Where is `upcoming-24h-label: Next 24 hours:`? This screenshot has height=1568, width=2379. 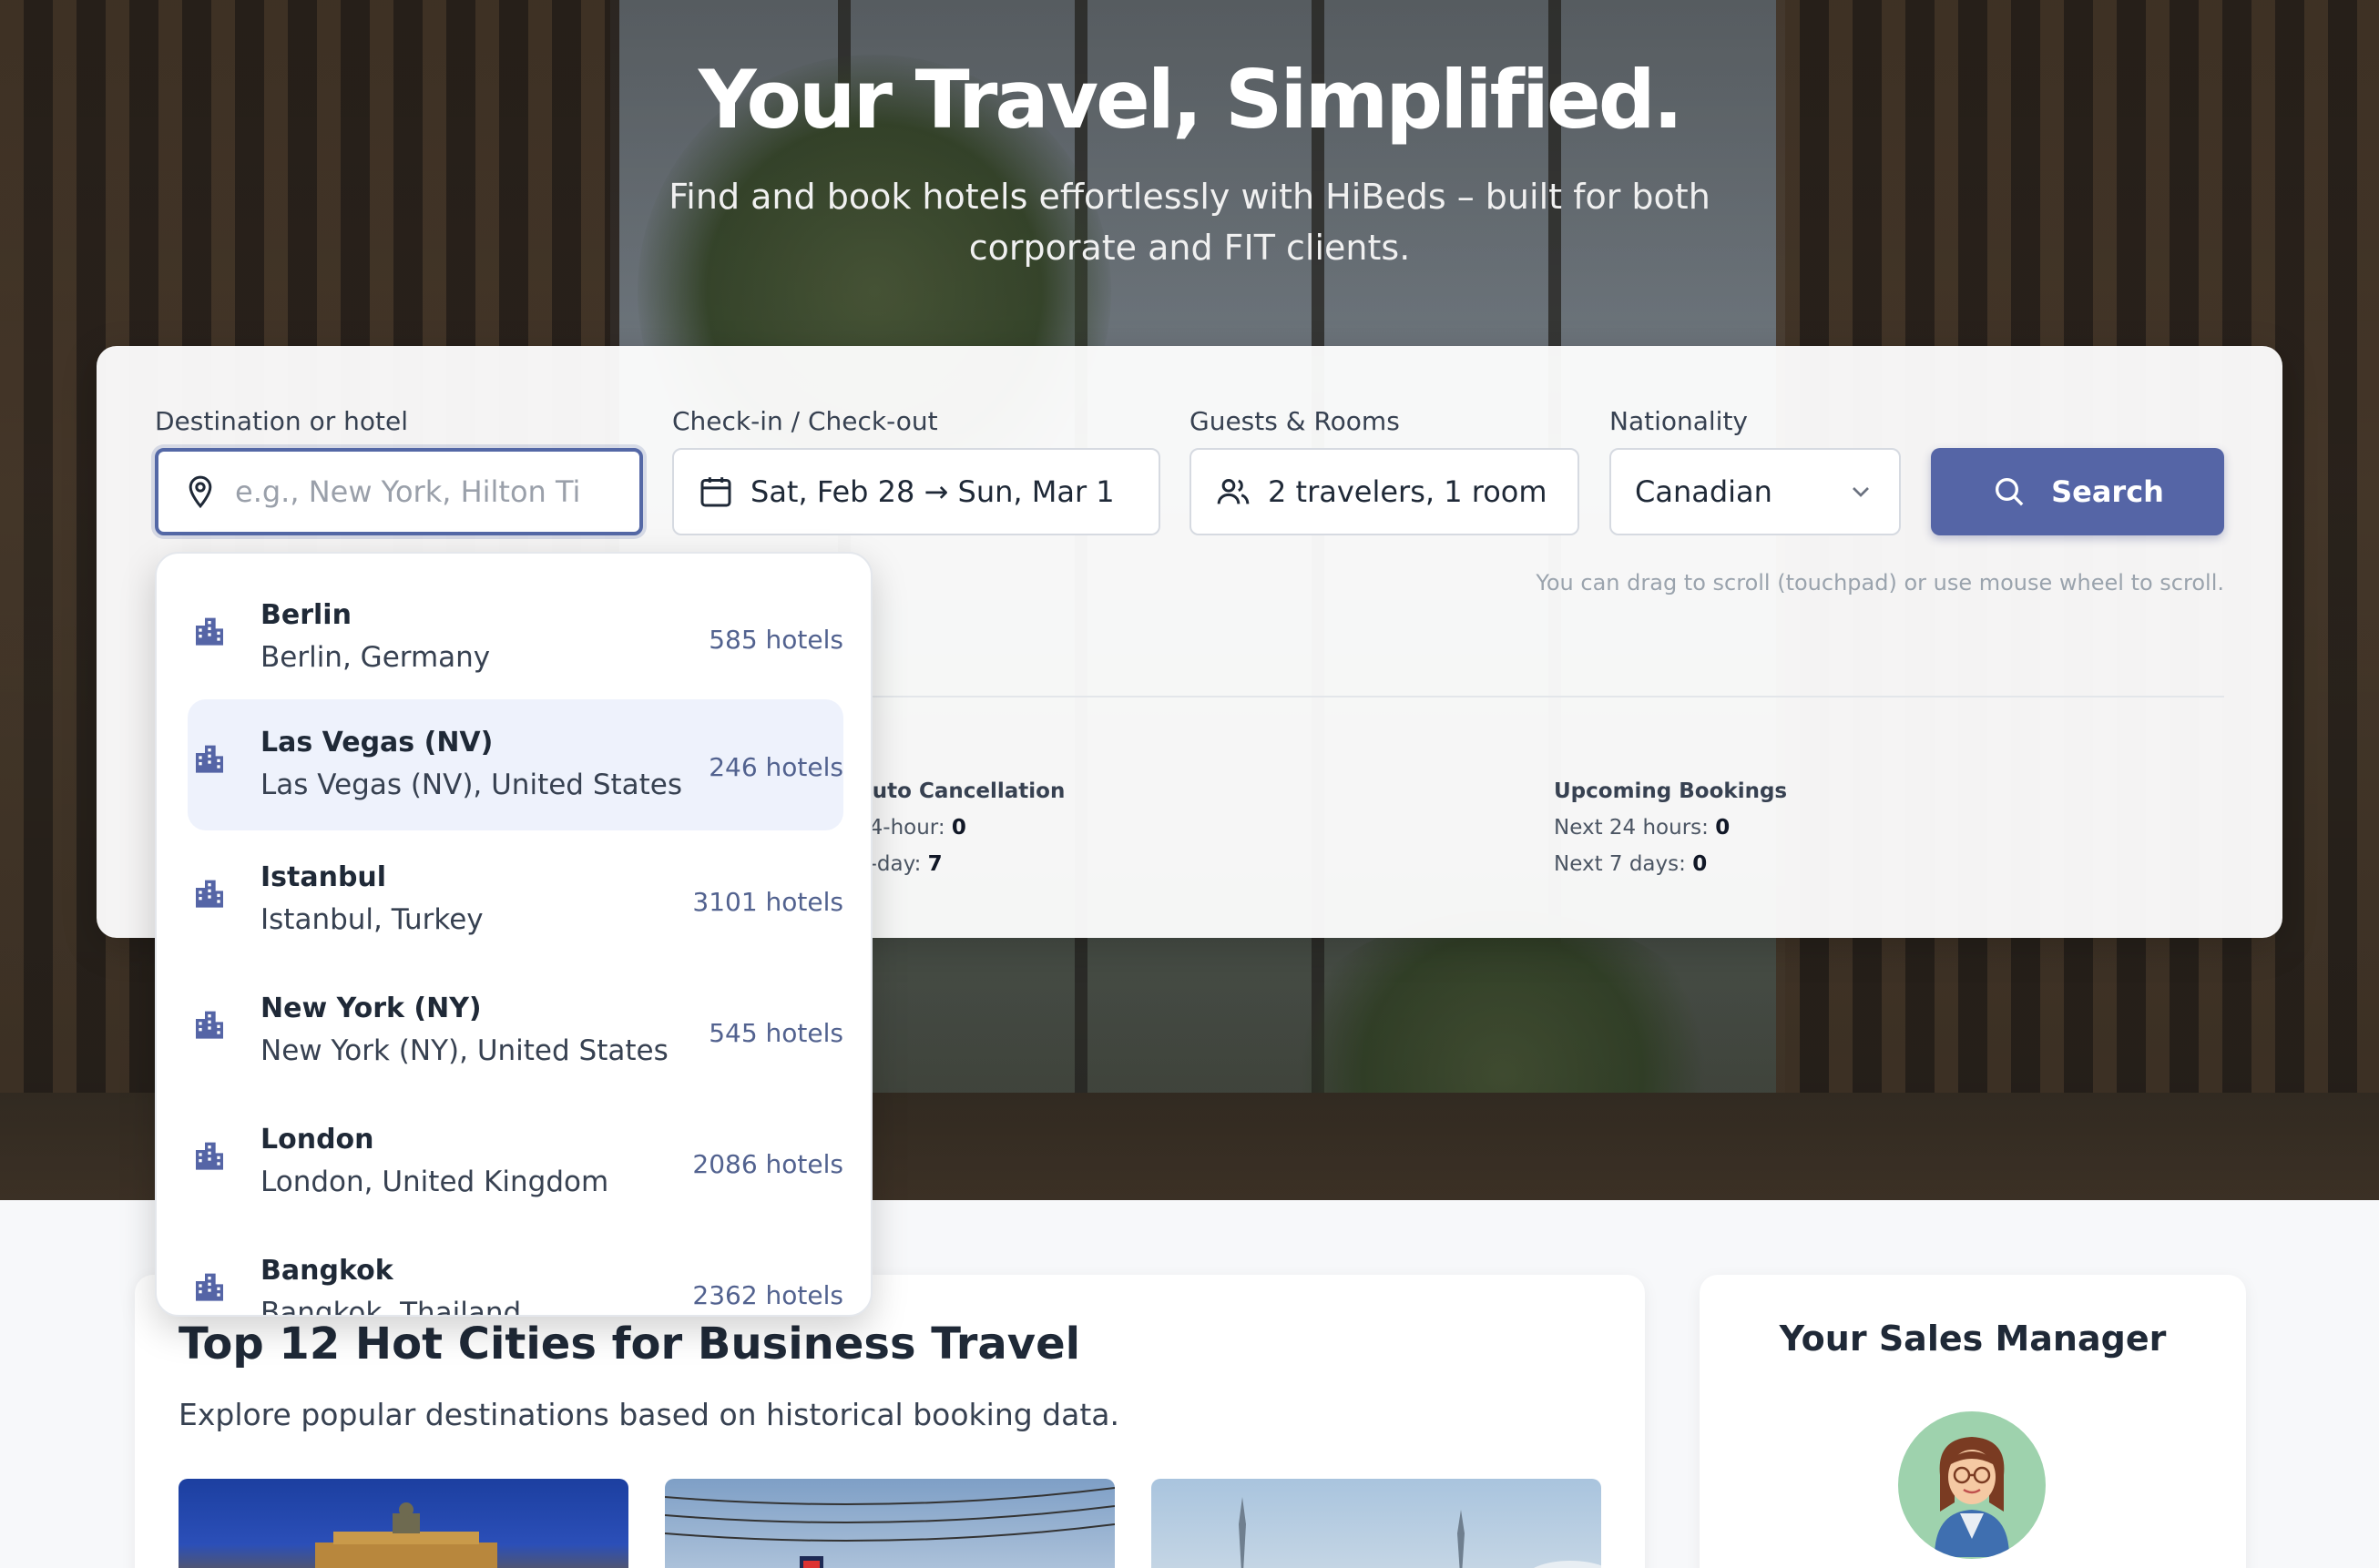 upcoming-24h-label: Next 24 hours: is located at coordinates (1631, 828).